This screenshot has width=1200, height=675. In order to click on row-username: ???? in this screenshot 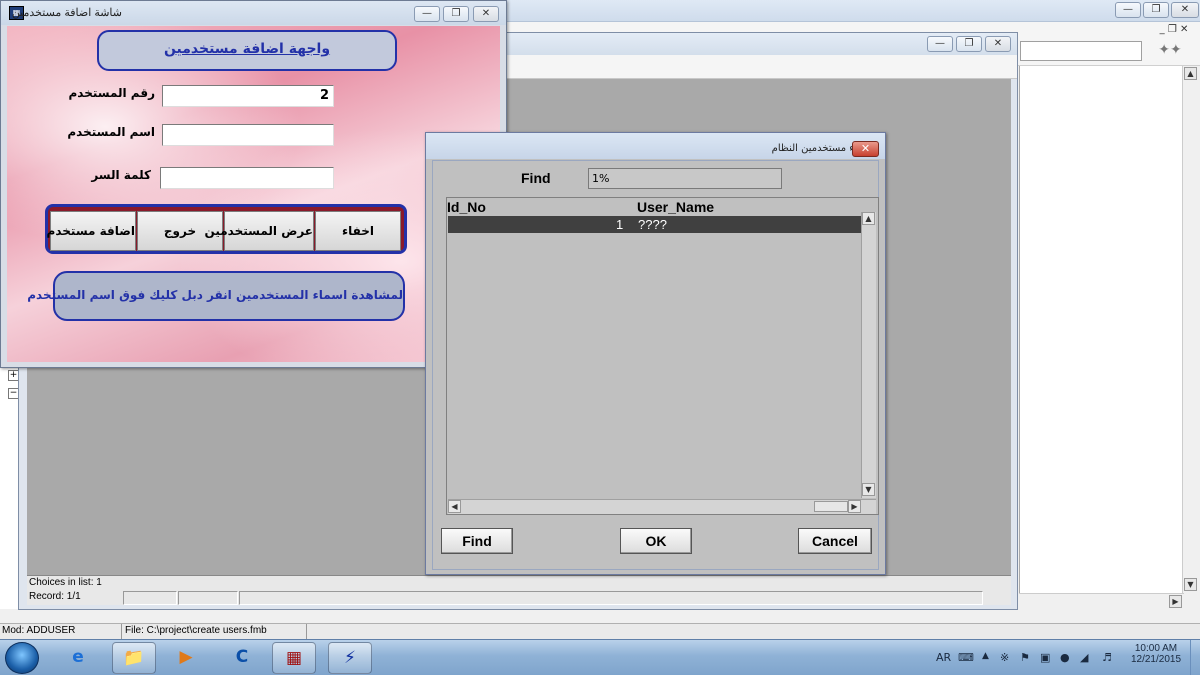, I will do `click(652, 224)`.